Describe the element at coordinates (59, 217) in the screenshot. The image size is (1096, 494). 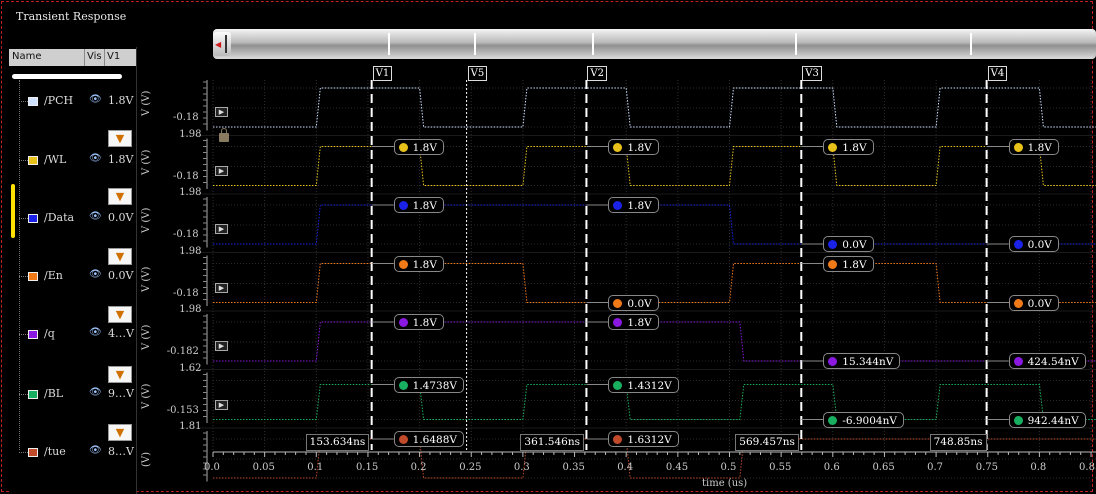
I see `signal-name: /Data` at that location.